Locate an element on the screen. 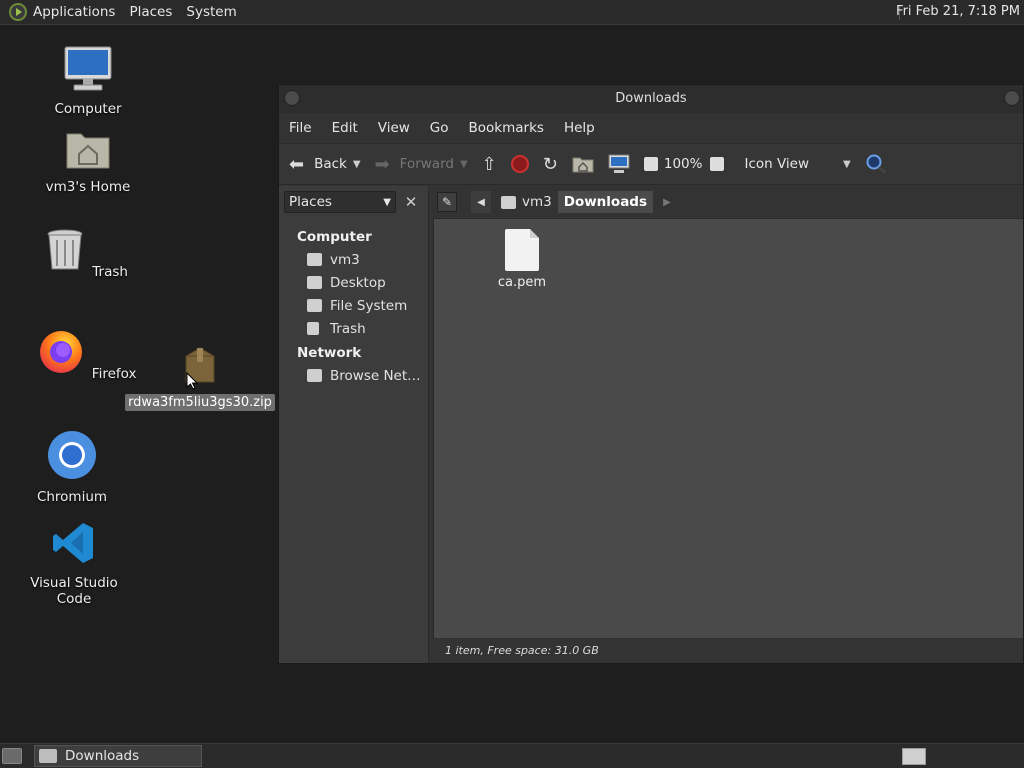 The height and width of the screenshot is (768, 1024). bottom-panel: Downloads is located at coordinates (512, 755).